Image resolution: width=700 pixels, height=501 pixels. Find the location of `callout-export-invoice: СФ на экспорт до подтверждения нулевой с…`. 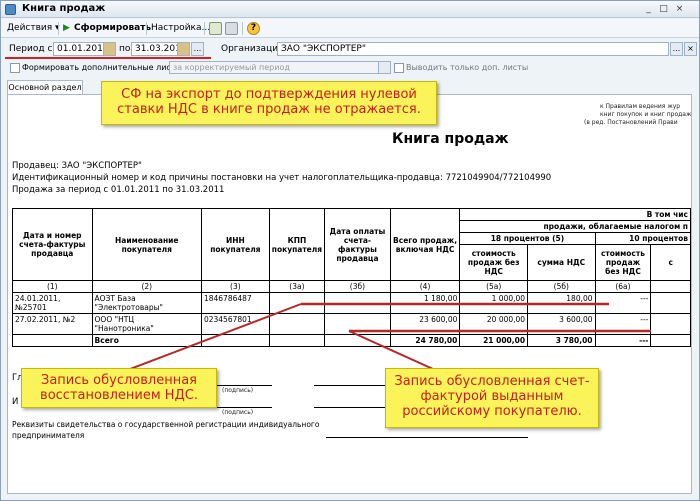

callout-export-invoice: СФ на экспорт до подтверждения нулевой с… is located at coordinates (269, 103).